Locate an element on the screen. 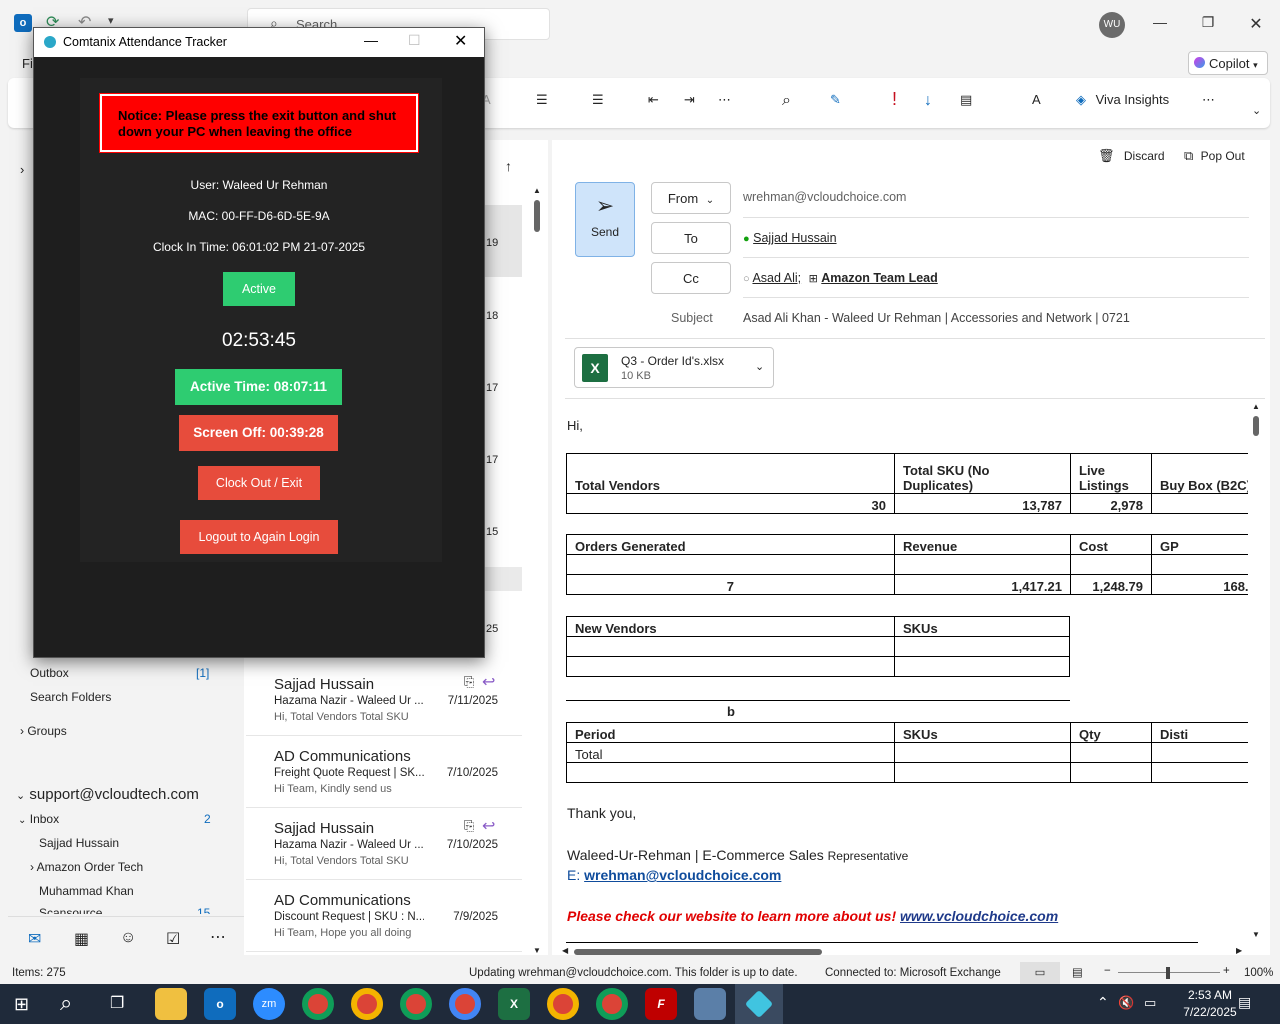 Image resolution: width=1280 pixels, height=1024 pixels. body-vscroll: ▲ ▼ is located at coordinates (1256, 672).